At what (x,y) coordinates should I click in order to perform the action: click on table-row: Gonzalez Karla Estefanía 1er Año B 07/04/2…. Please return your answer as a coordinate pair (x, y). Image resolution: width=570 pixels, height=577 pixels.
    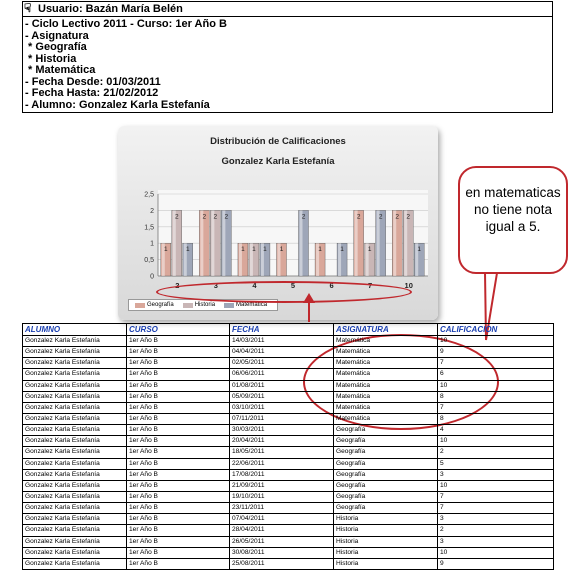
    Looking at the image, I should click on (288, 519).